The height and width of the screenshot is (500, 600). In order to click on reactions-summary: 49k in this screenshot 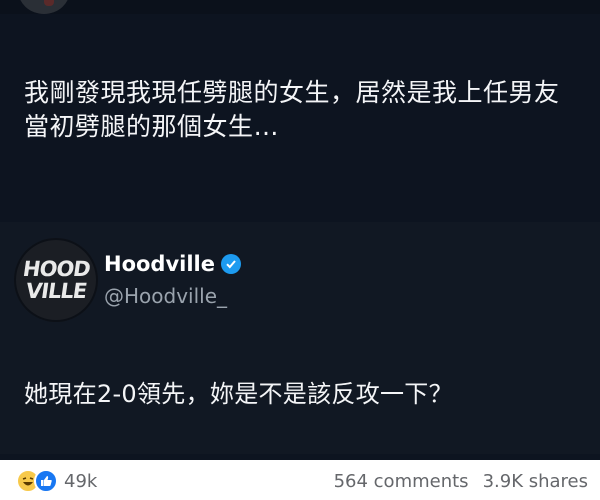, I will do `click(56, 481)`.